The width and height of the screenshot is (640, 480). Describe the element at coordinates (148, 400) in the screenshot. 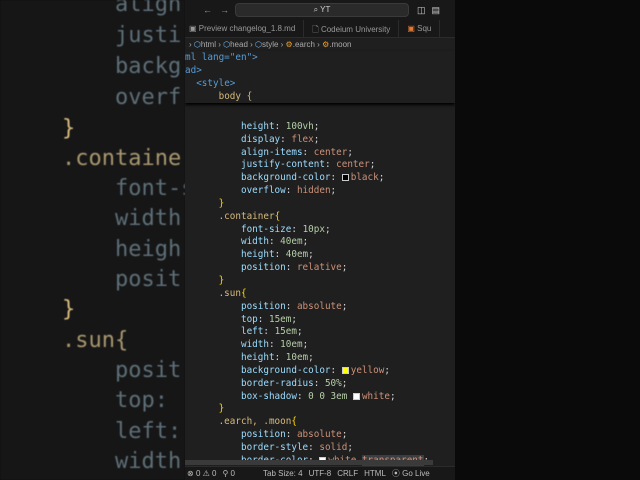

I see `bg-line: top:` at that location.